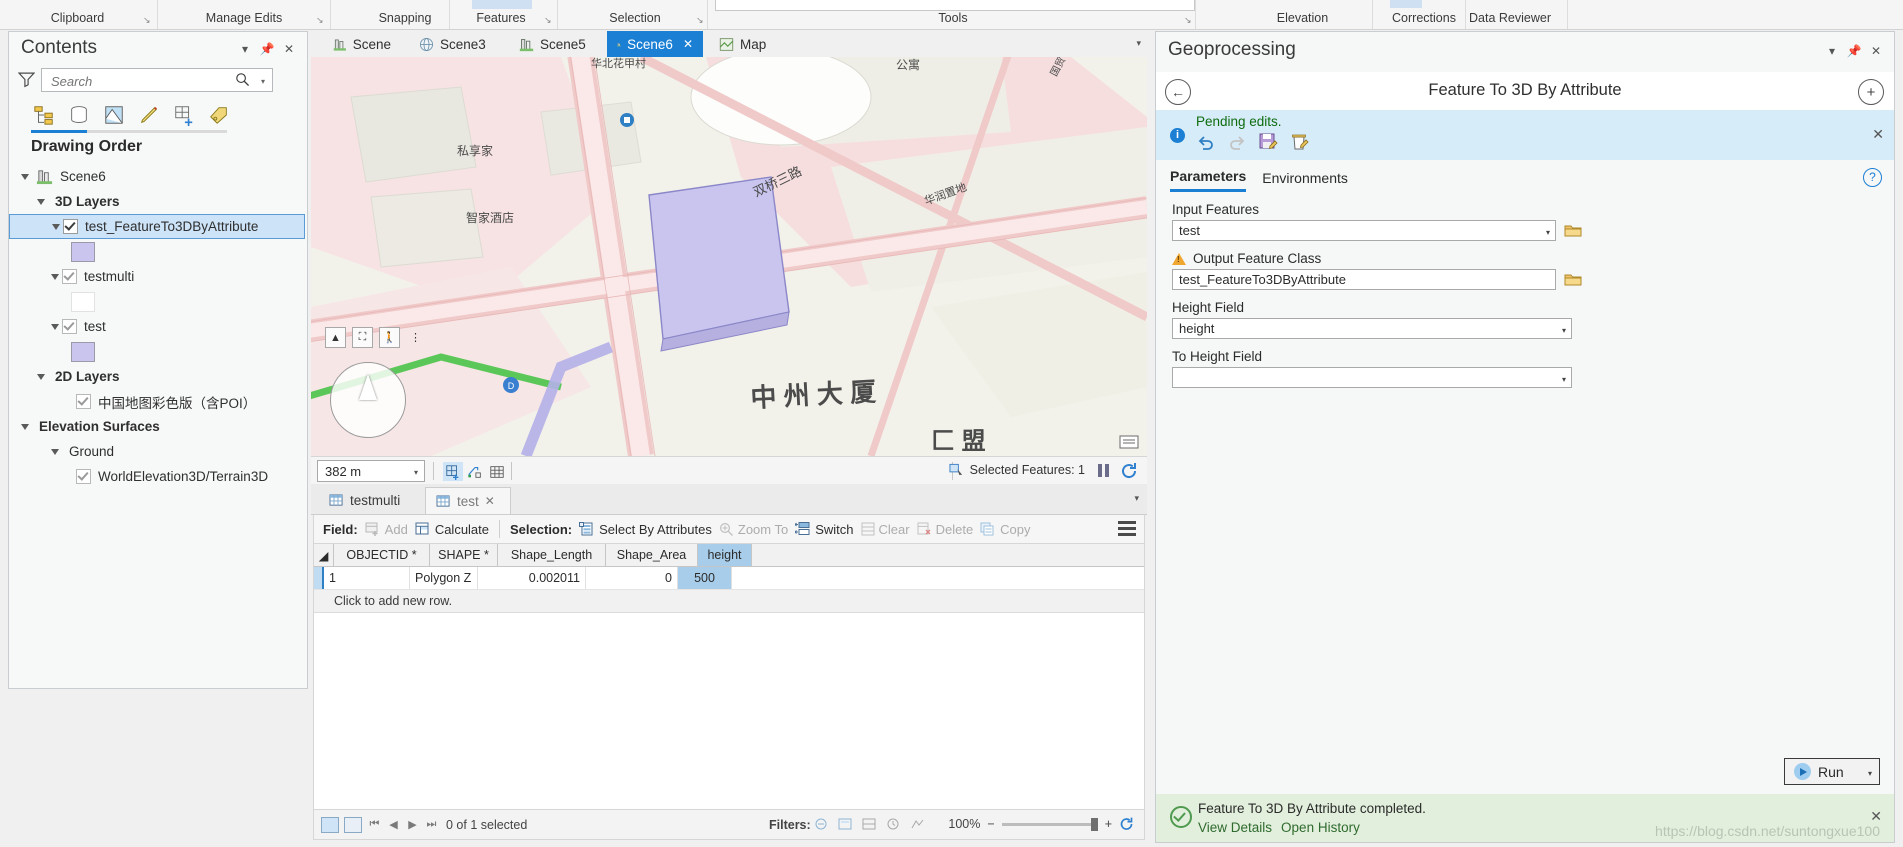 The image size is (1903, 847). Describe the element at coordinates (158, 201) in the screenshot. I see `layer-item-3d-layers: 3D Layers` at that location.